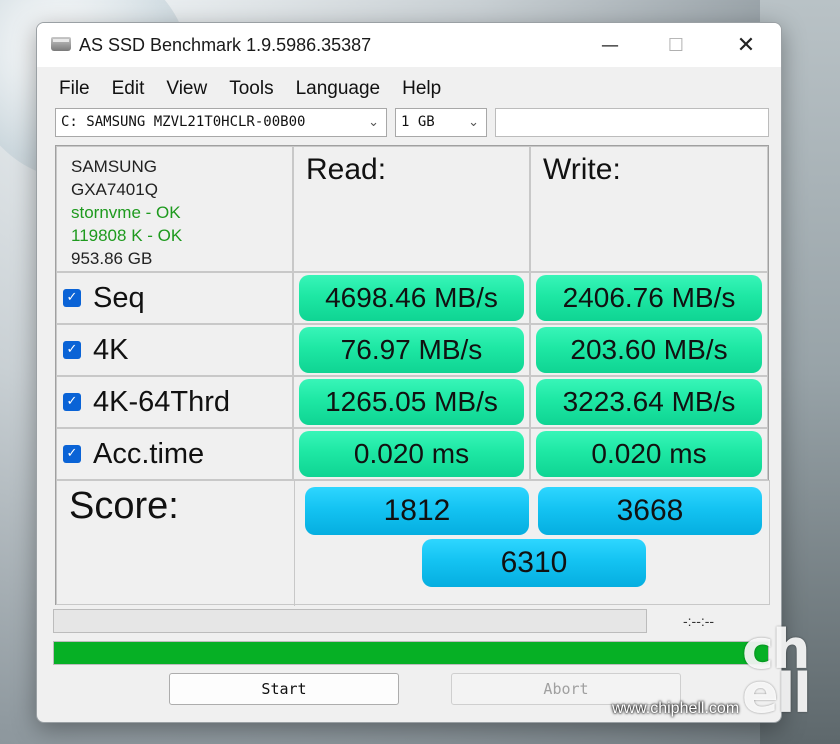 The image size is (840, 744). Describe the element at coordinates (411, 653) in the screenshot. I see `completion-bar` at that location.